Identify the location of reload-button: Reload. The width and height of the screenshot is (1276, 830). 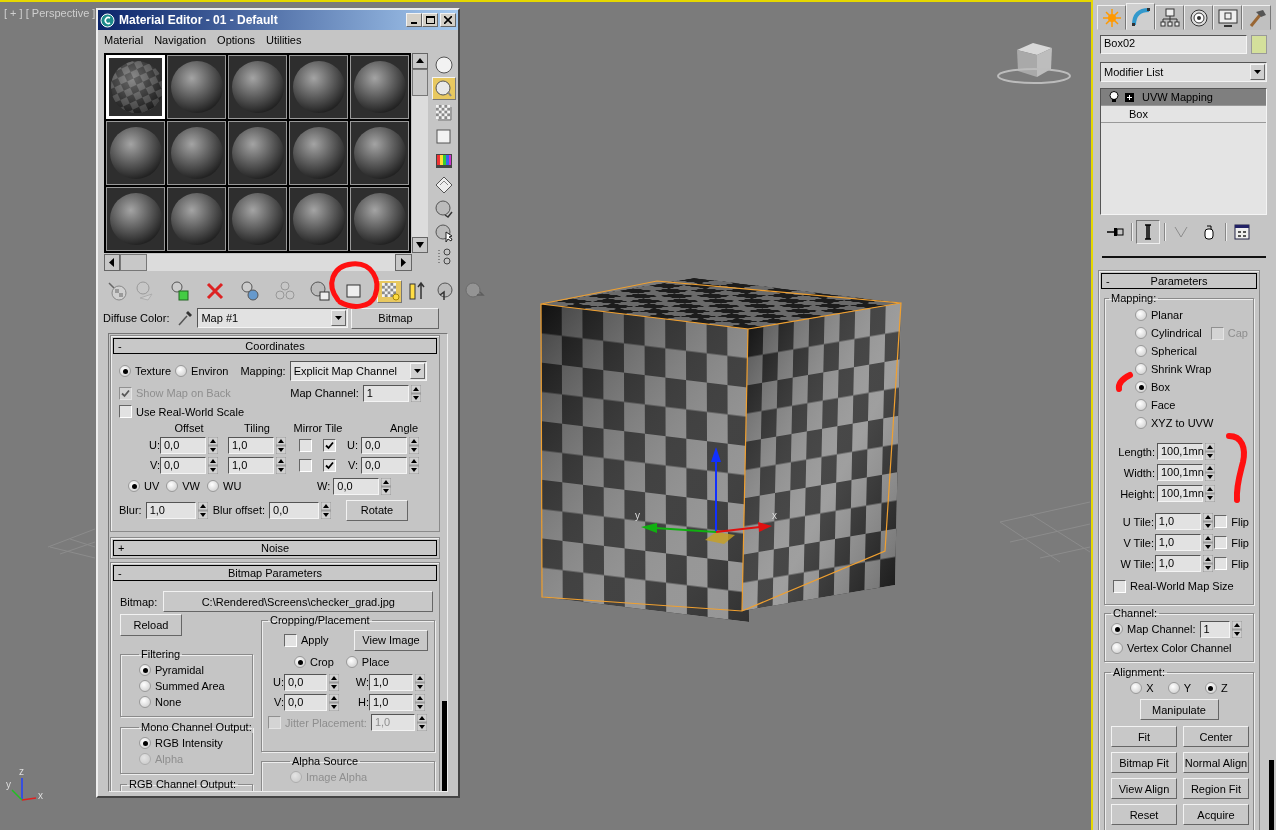
(151, 625).